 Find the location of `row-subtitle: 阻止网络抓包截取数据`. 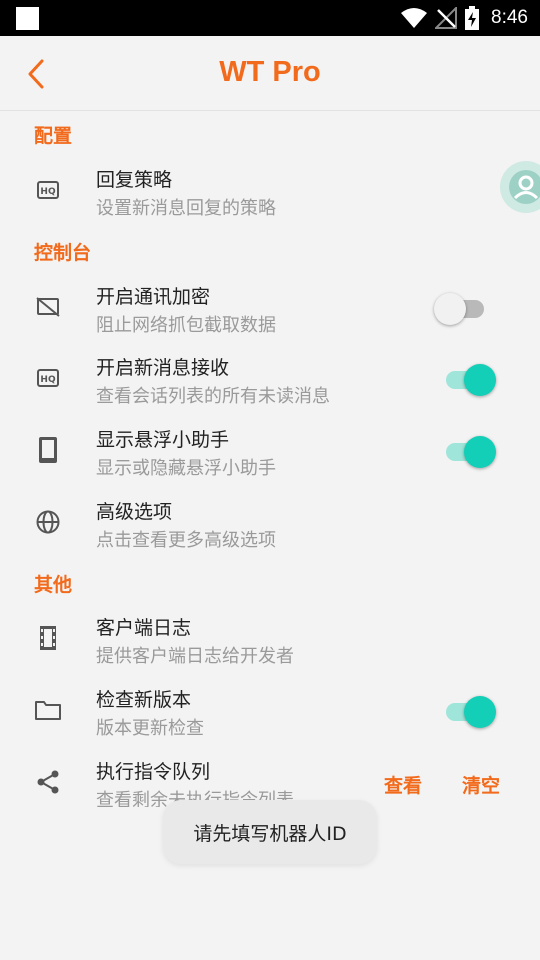

row-subtitle: 阻止网络抓包截取数据 is located at coordinates (186, 325).